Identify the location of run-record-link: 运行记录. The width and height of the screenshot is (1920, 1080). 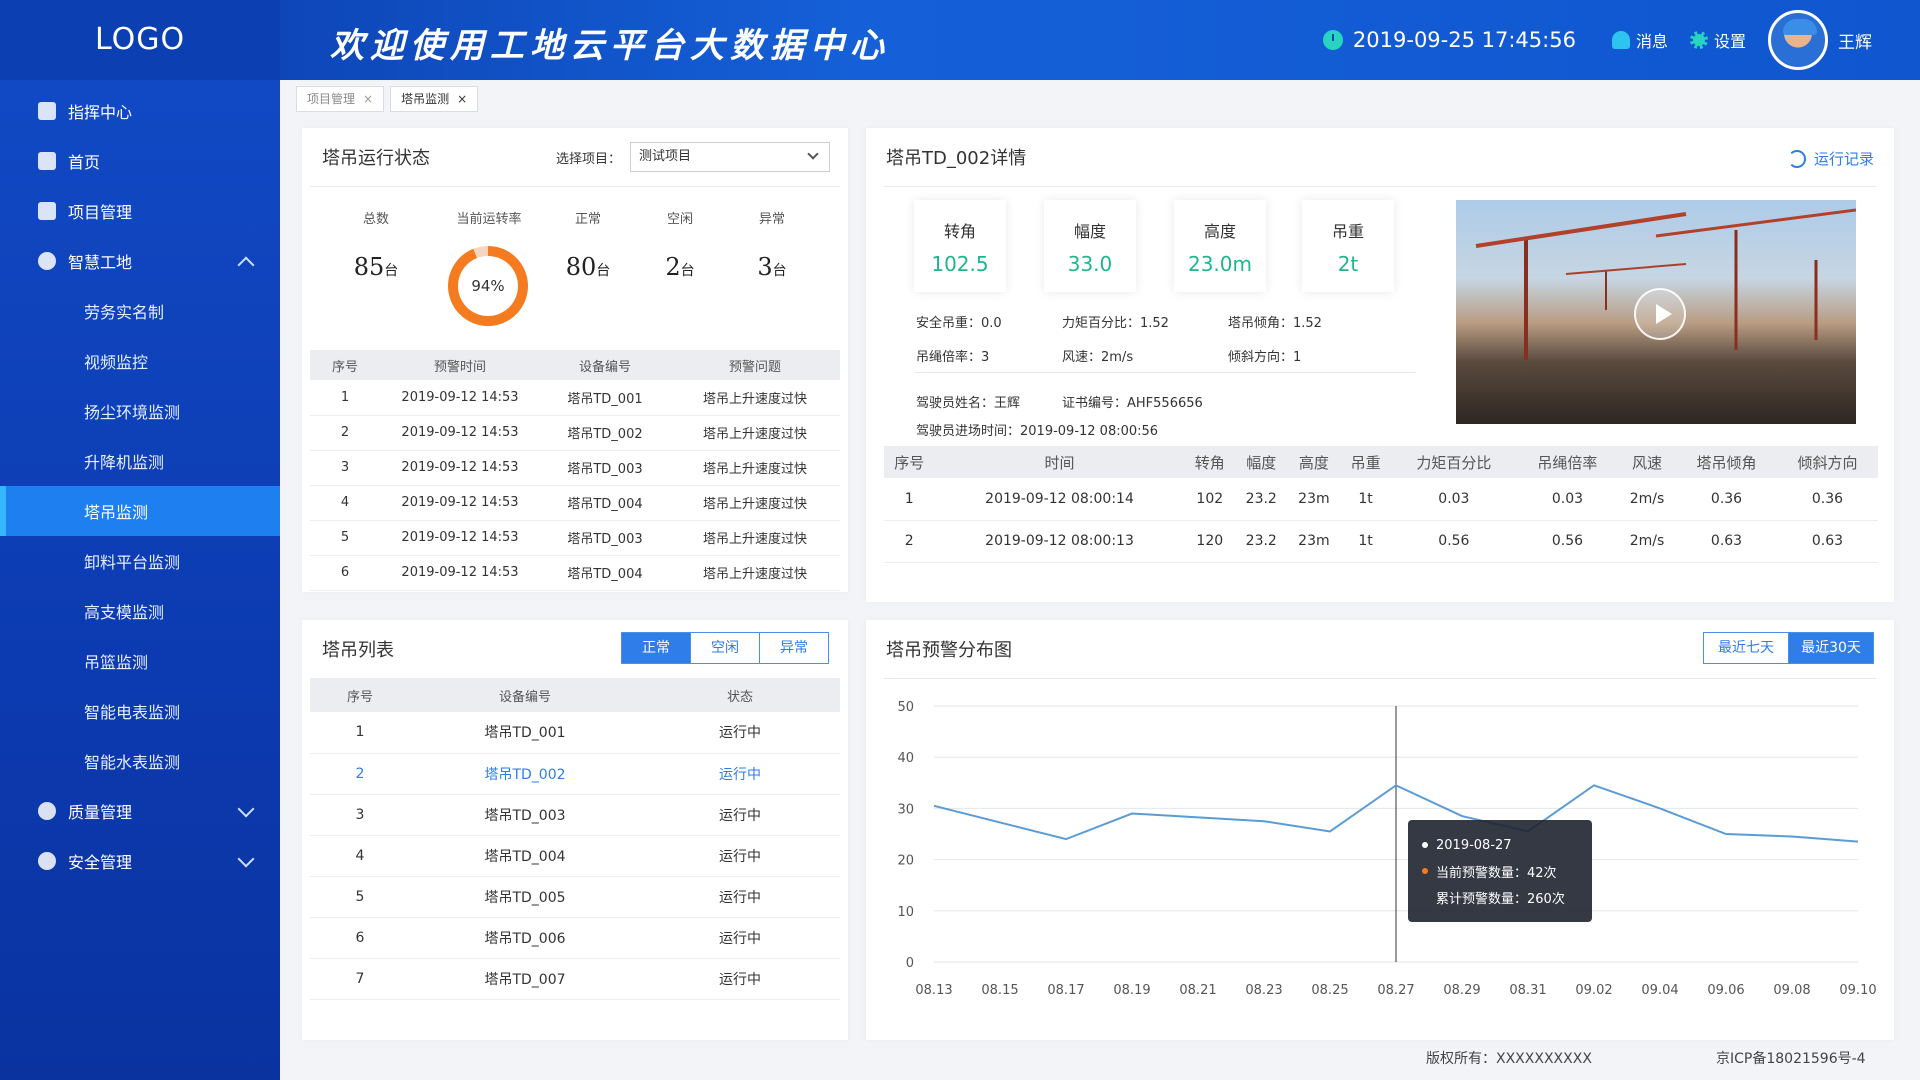
(1830, 158).